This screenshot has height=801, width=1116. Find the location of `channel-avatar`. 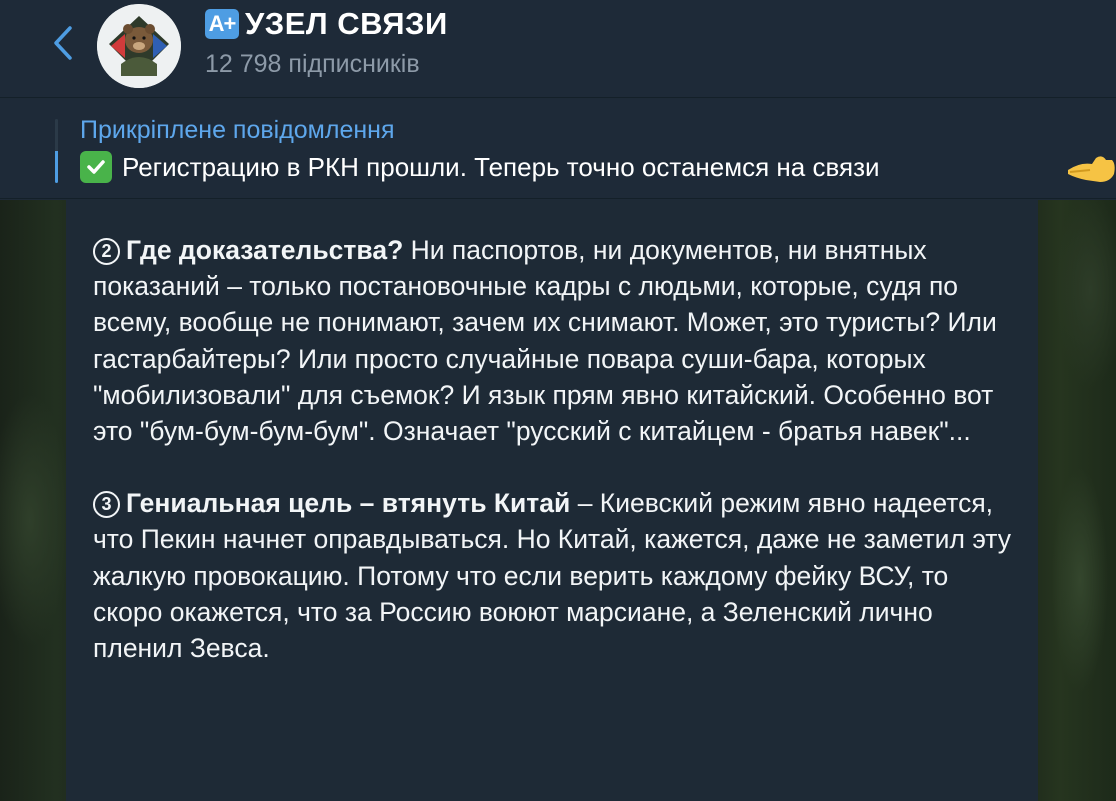

channel-avatar is located at coordinates (139, 46).